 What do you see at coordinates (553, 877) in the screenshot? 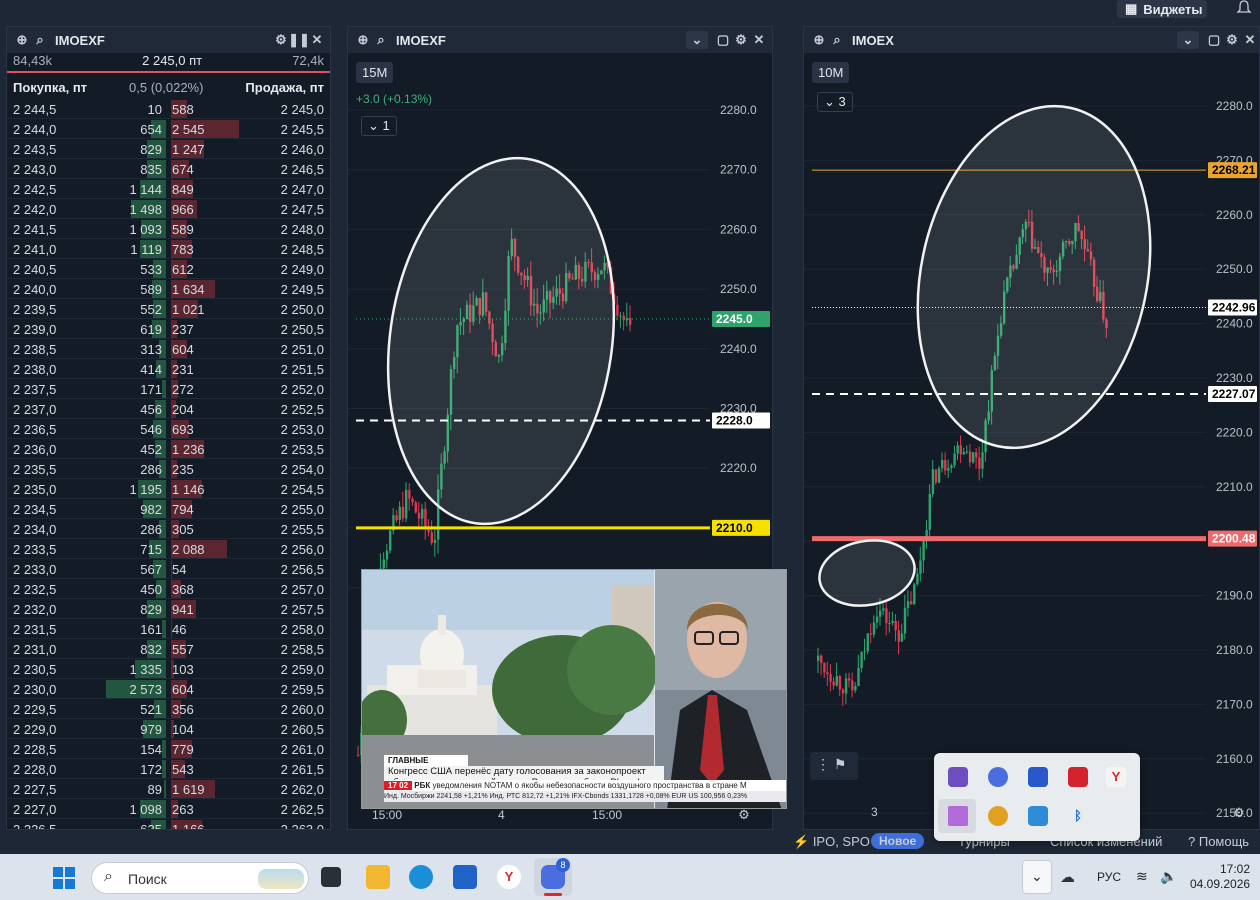
I see `active-app-slot: 8` at bounding box center [553, 877].